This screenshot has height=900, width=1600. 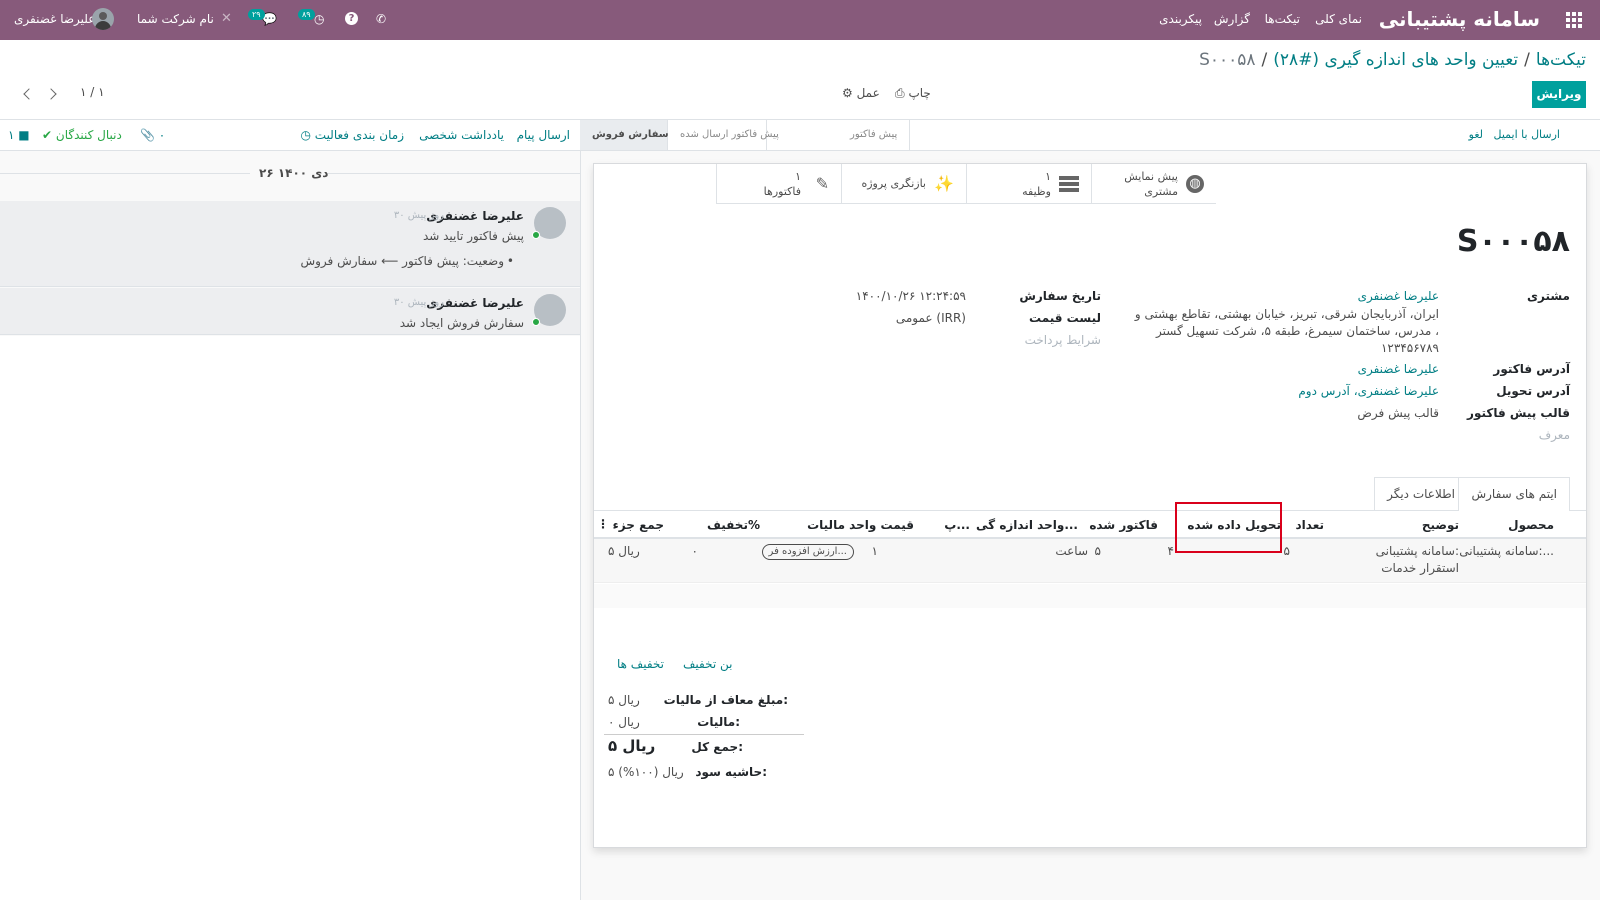 What do you see at coordinates (1090, 494) in the screenshot?
I see `notebook-tabs: ایتم های سفارش اطلاعات دیگر` at bounding box center [1090, 494].